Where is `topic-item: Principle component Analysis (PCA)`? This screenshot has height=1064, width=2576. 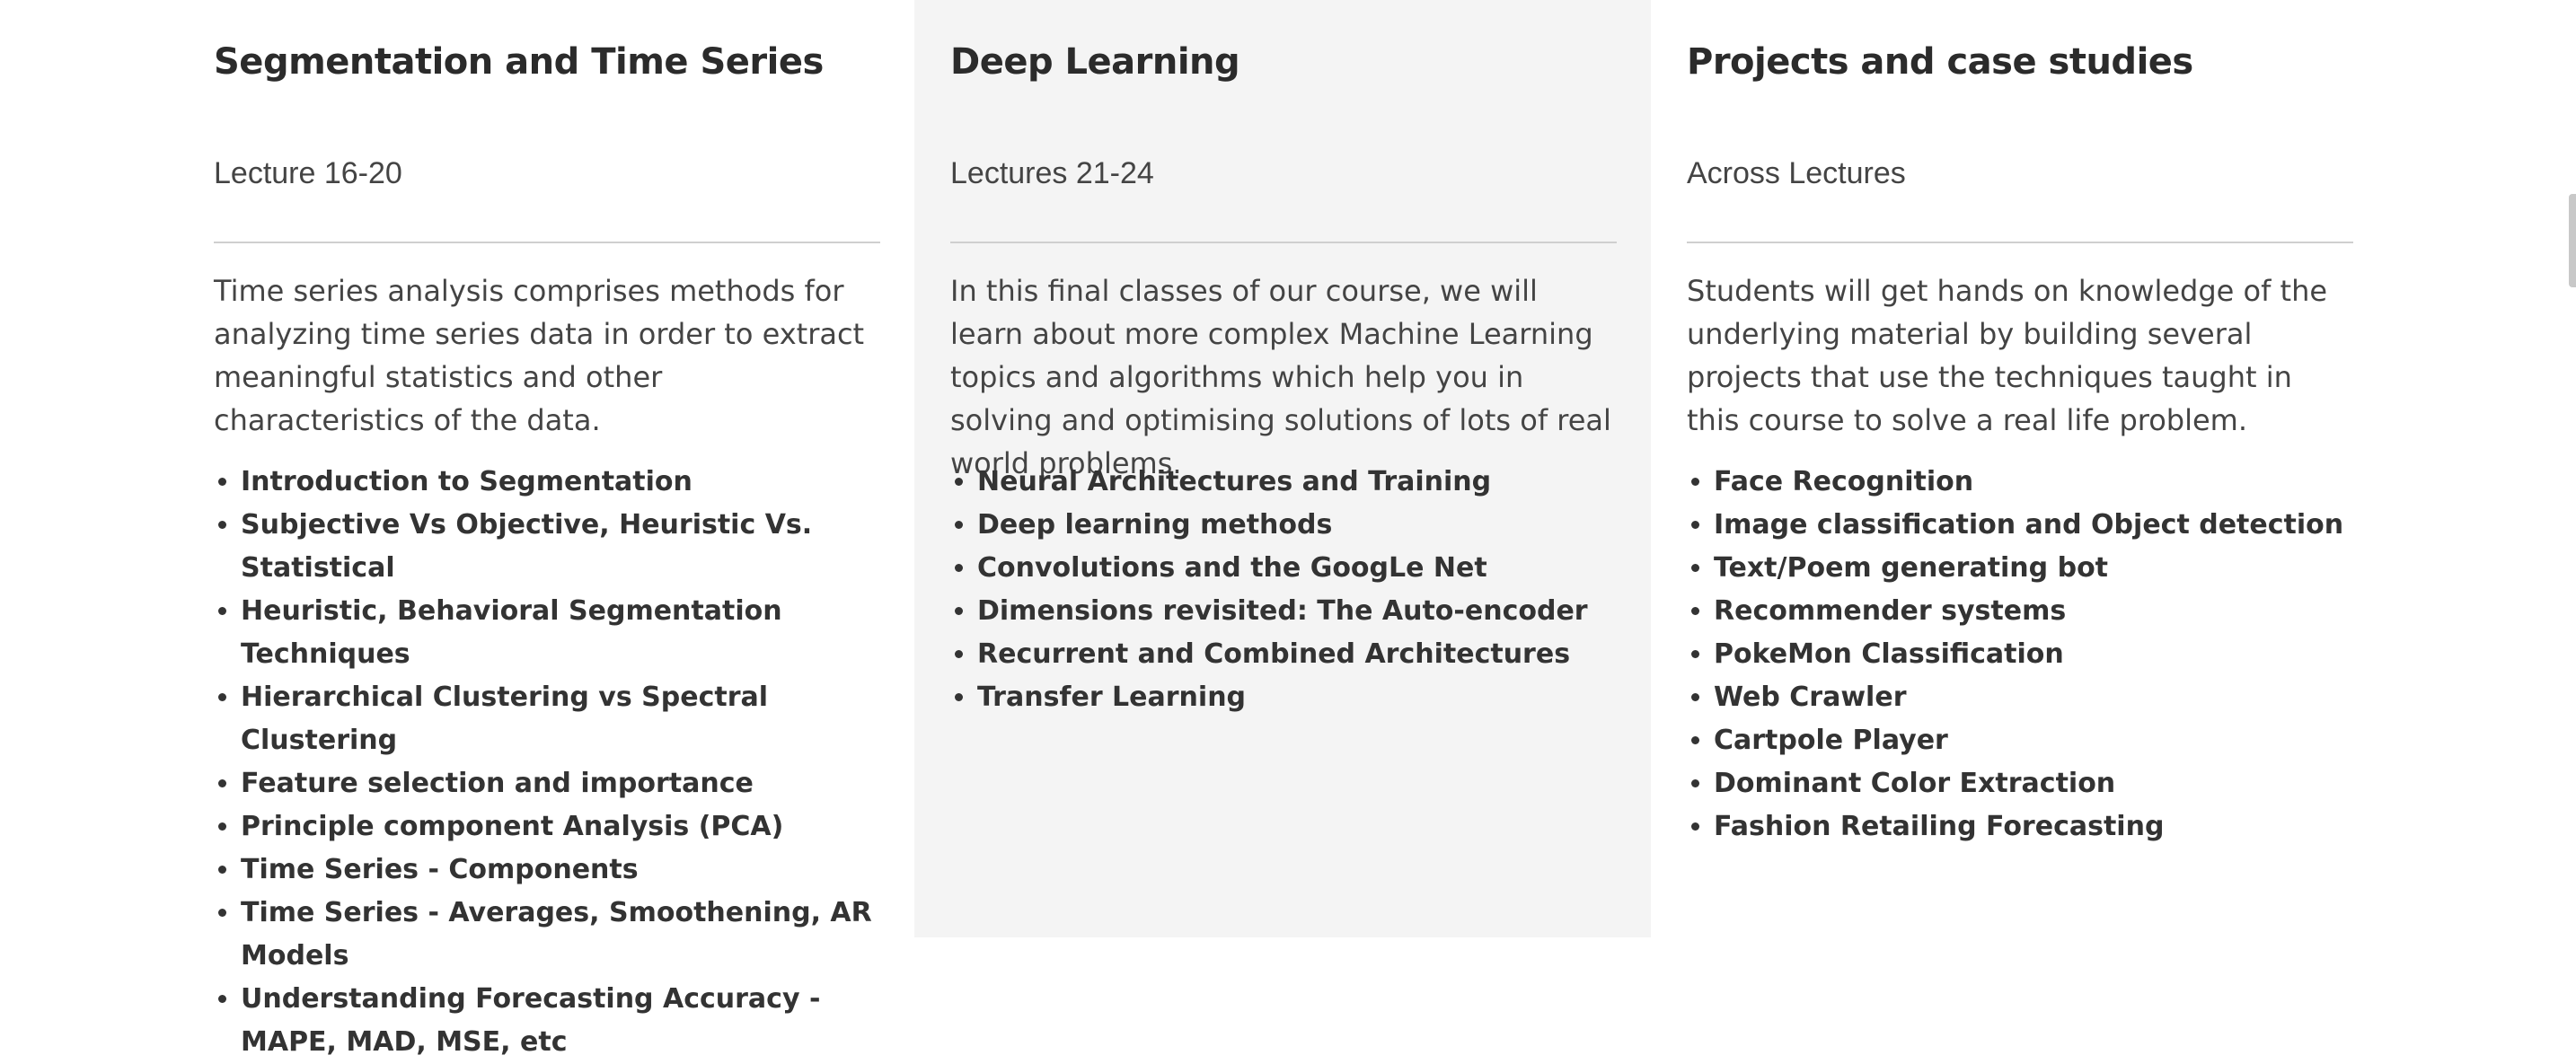
topic-item: Principle component Analysis (PCA) is located at coordinates (560, 827).